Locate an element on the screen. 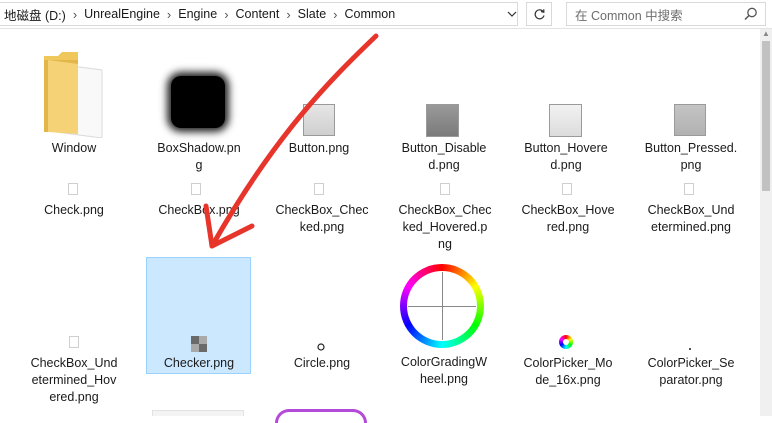 This screenshot has height=423, width=772. file-name: CheckBox.png is located at coordinates (199, 210).